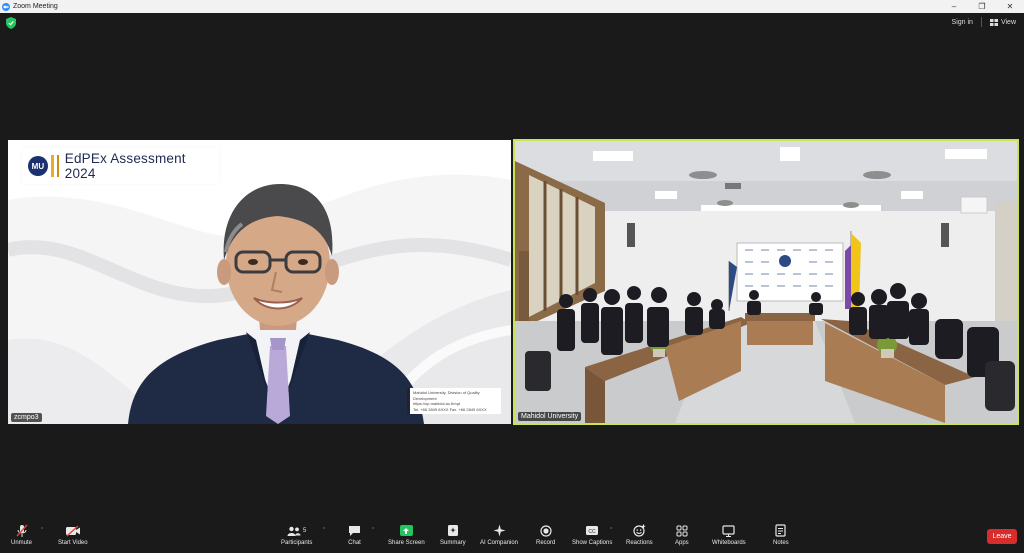 This screenshot has height=553, width=1024. Describe the element at coordinates (452, 530) in the screenshot. I see `summary-icon` at that location.